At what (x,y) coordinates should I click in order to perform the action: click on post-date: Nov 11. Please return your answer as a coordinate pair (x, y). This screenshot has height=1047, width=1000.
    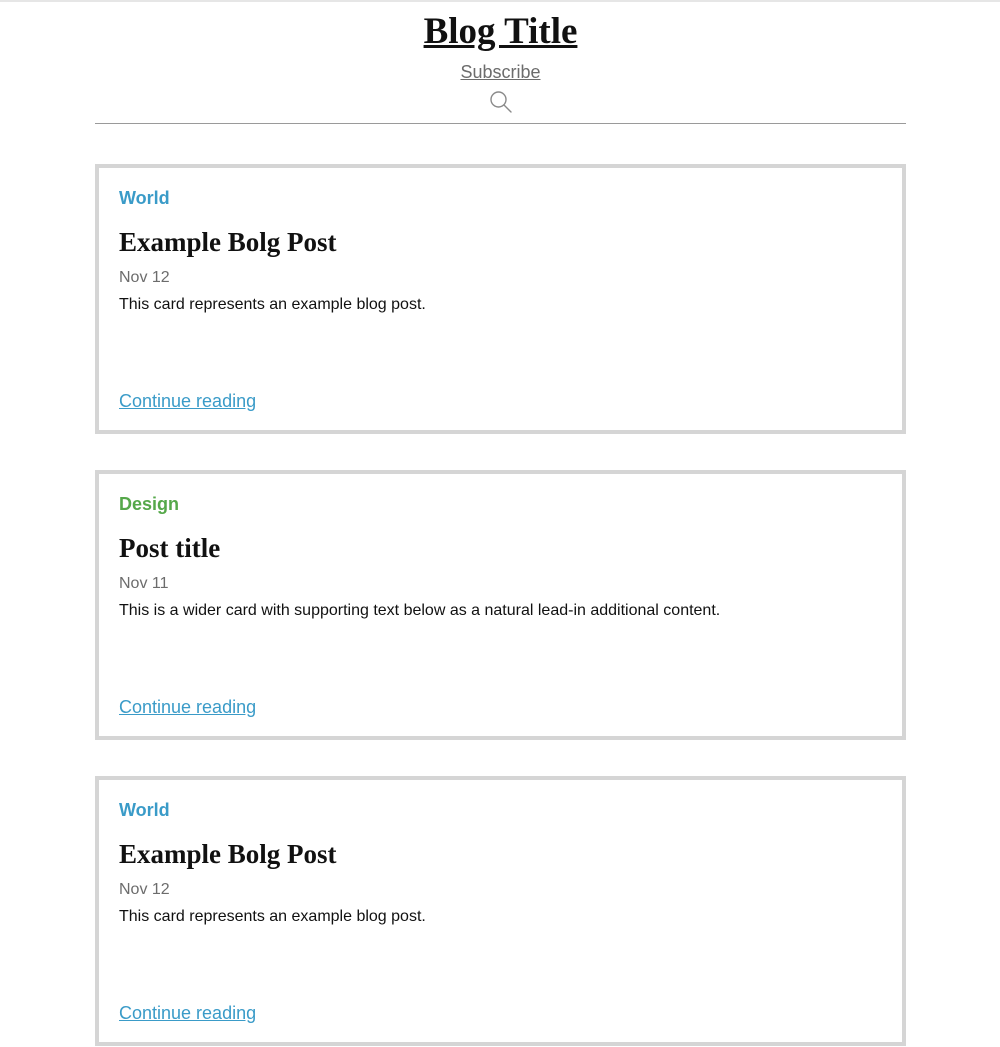
    Looking at the image, I should click on (144, 583).